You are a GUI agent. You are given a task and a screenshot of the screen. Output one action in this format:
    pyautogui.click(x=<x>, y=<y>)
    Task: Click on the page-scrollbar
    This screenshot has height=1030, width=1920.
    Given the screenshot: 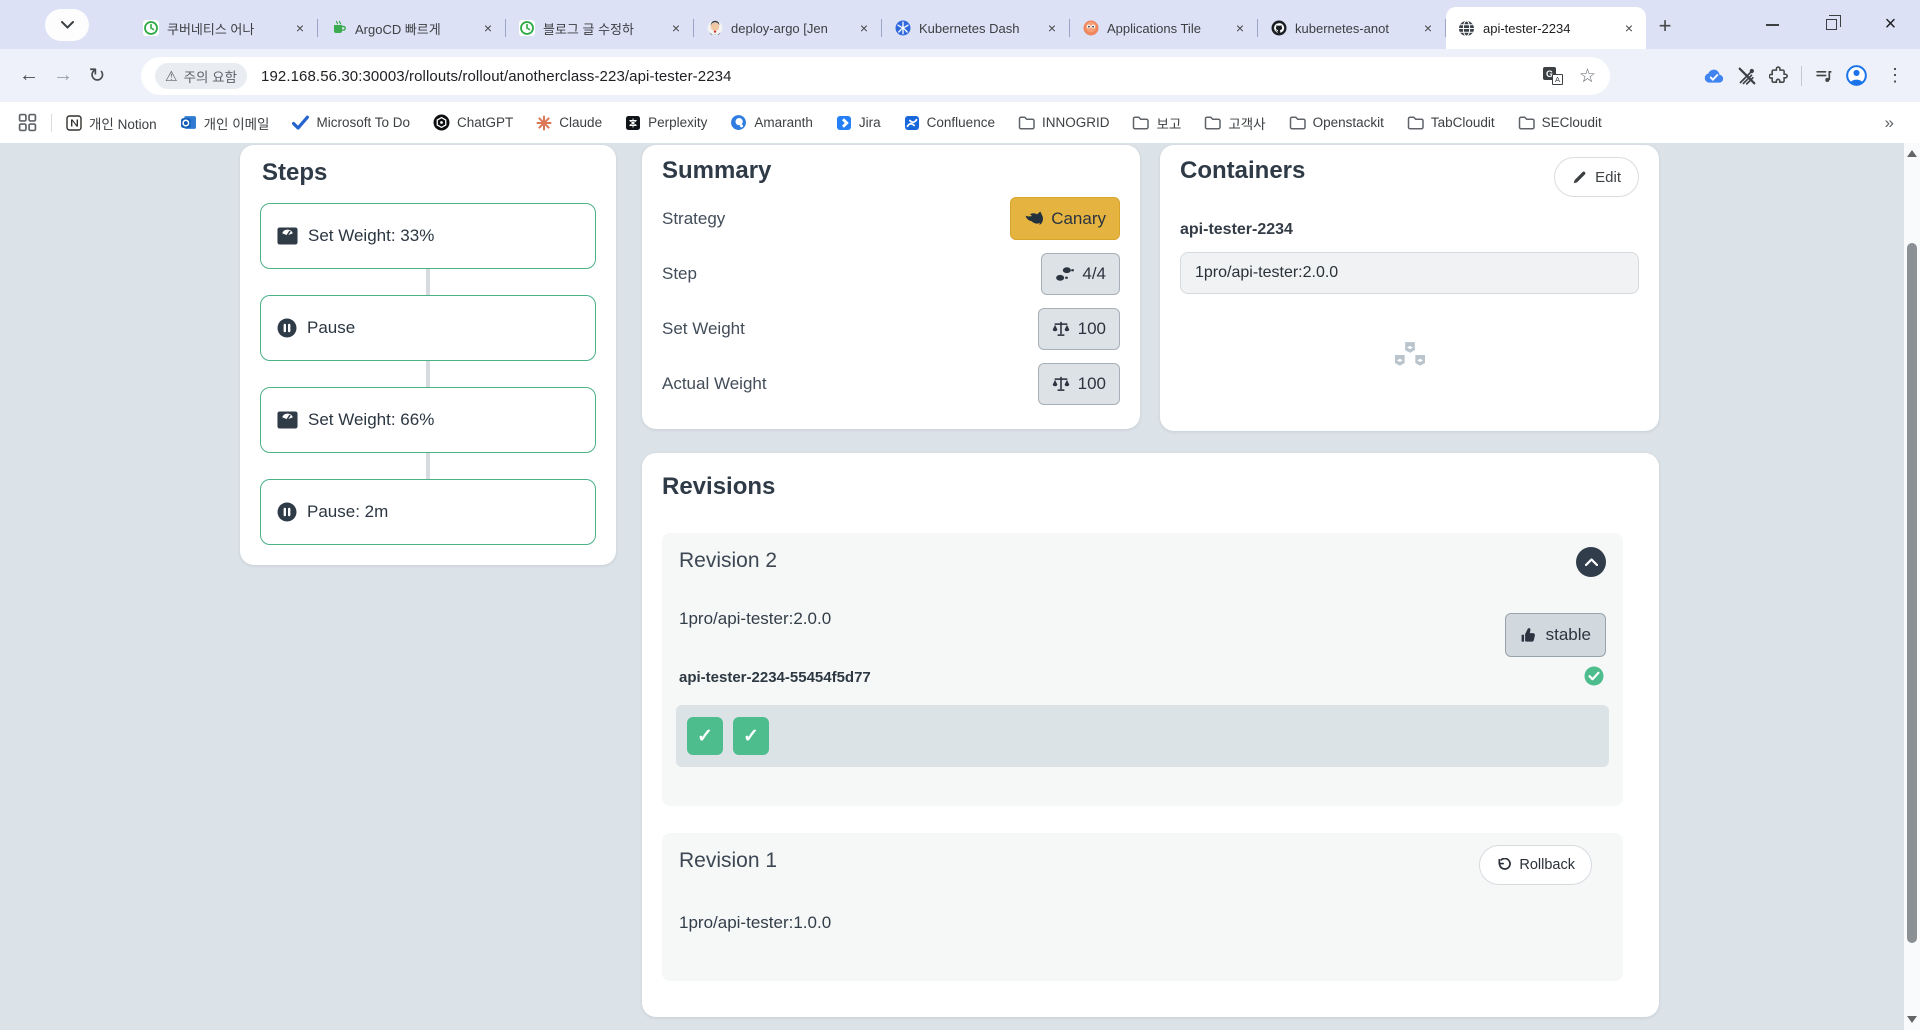 What is the action you would take?
    pyautogui.click(x=1912, y=586)
    